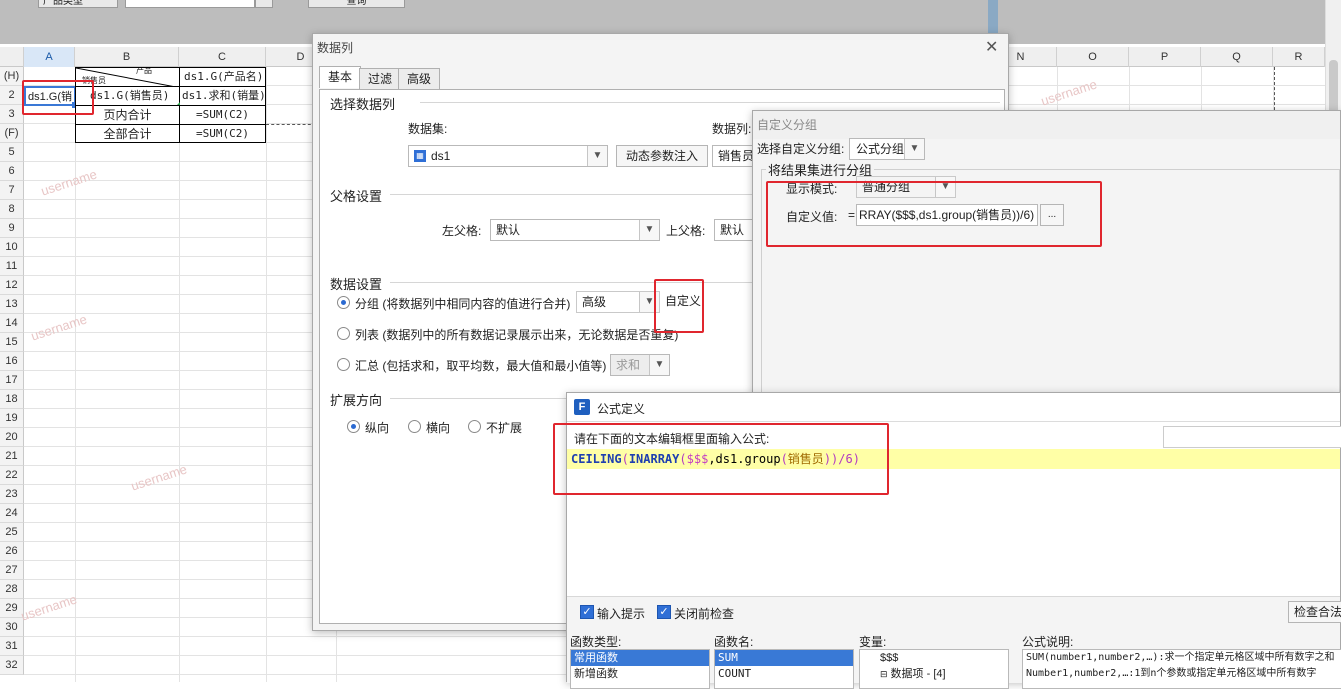 The height and width of the screenshot is (689, 1341). Describe the element at coordinates (517, 335) in the screenshot. I see `list-option-label: 列表 (数据列中的所有数据记录展示出来，无论数据是否重复)` at that location.